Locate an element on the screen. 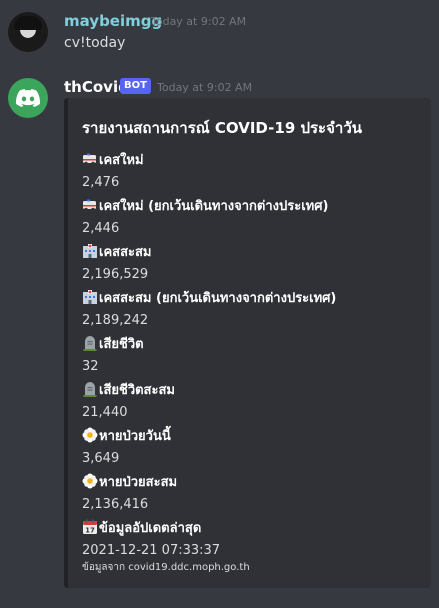  bot-badge: BOT is located at coordinates (135, 86).